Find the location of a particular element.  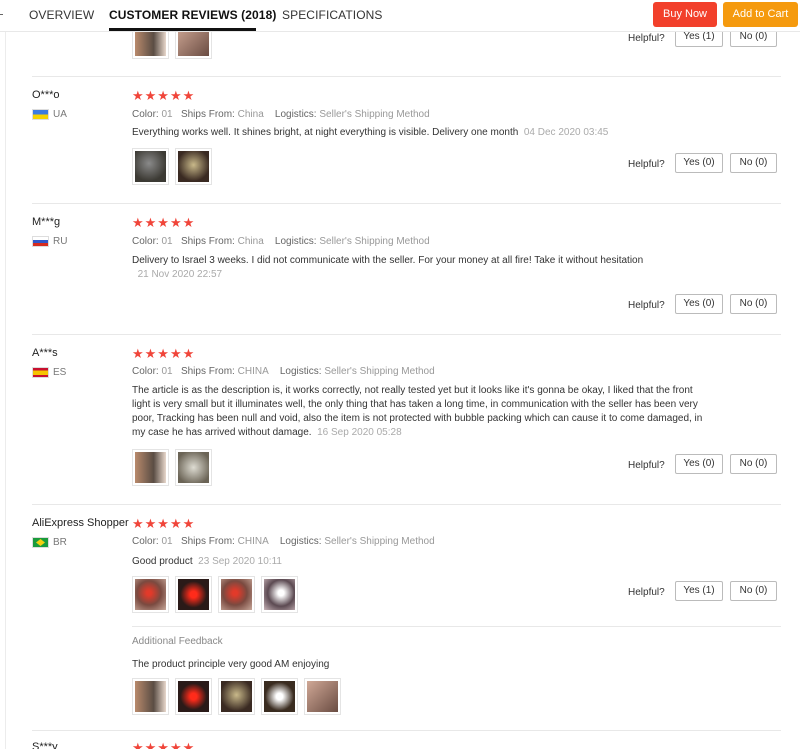

additional-feedback-photos is located at coordinates (239, 696).